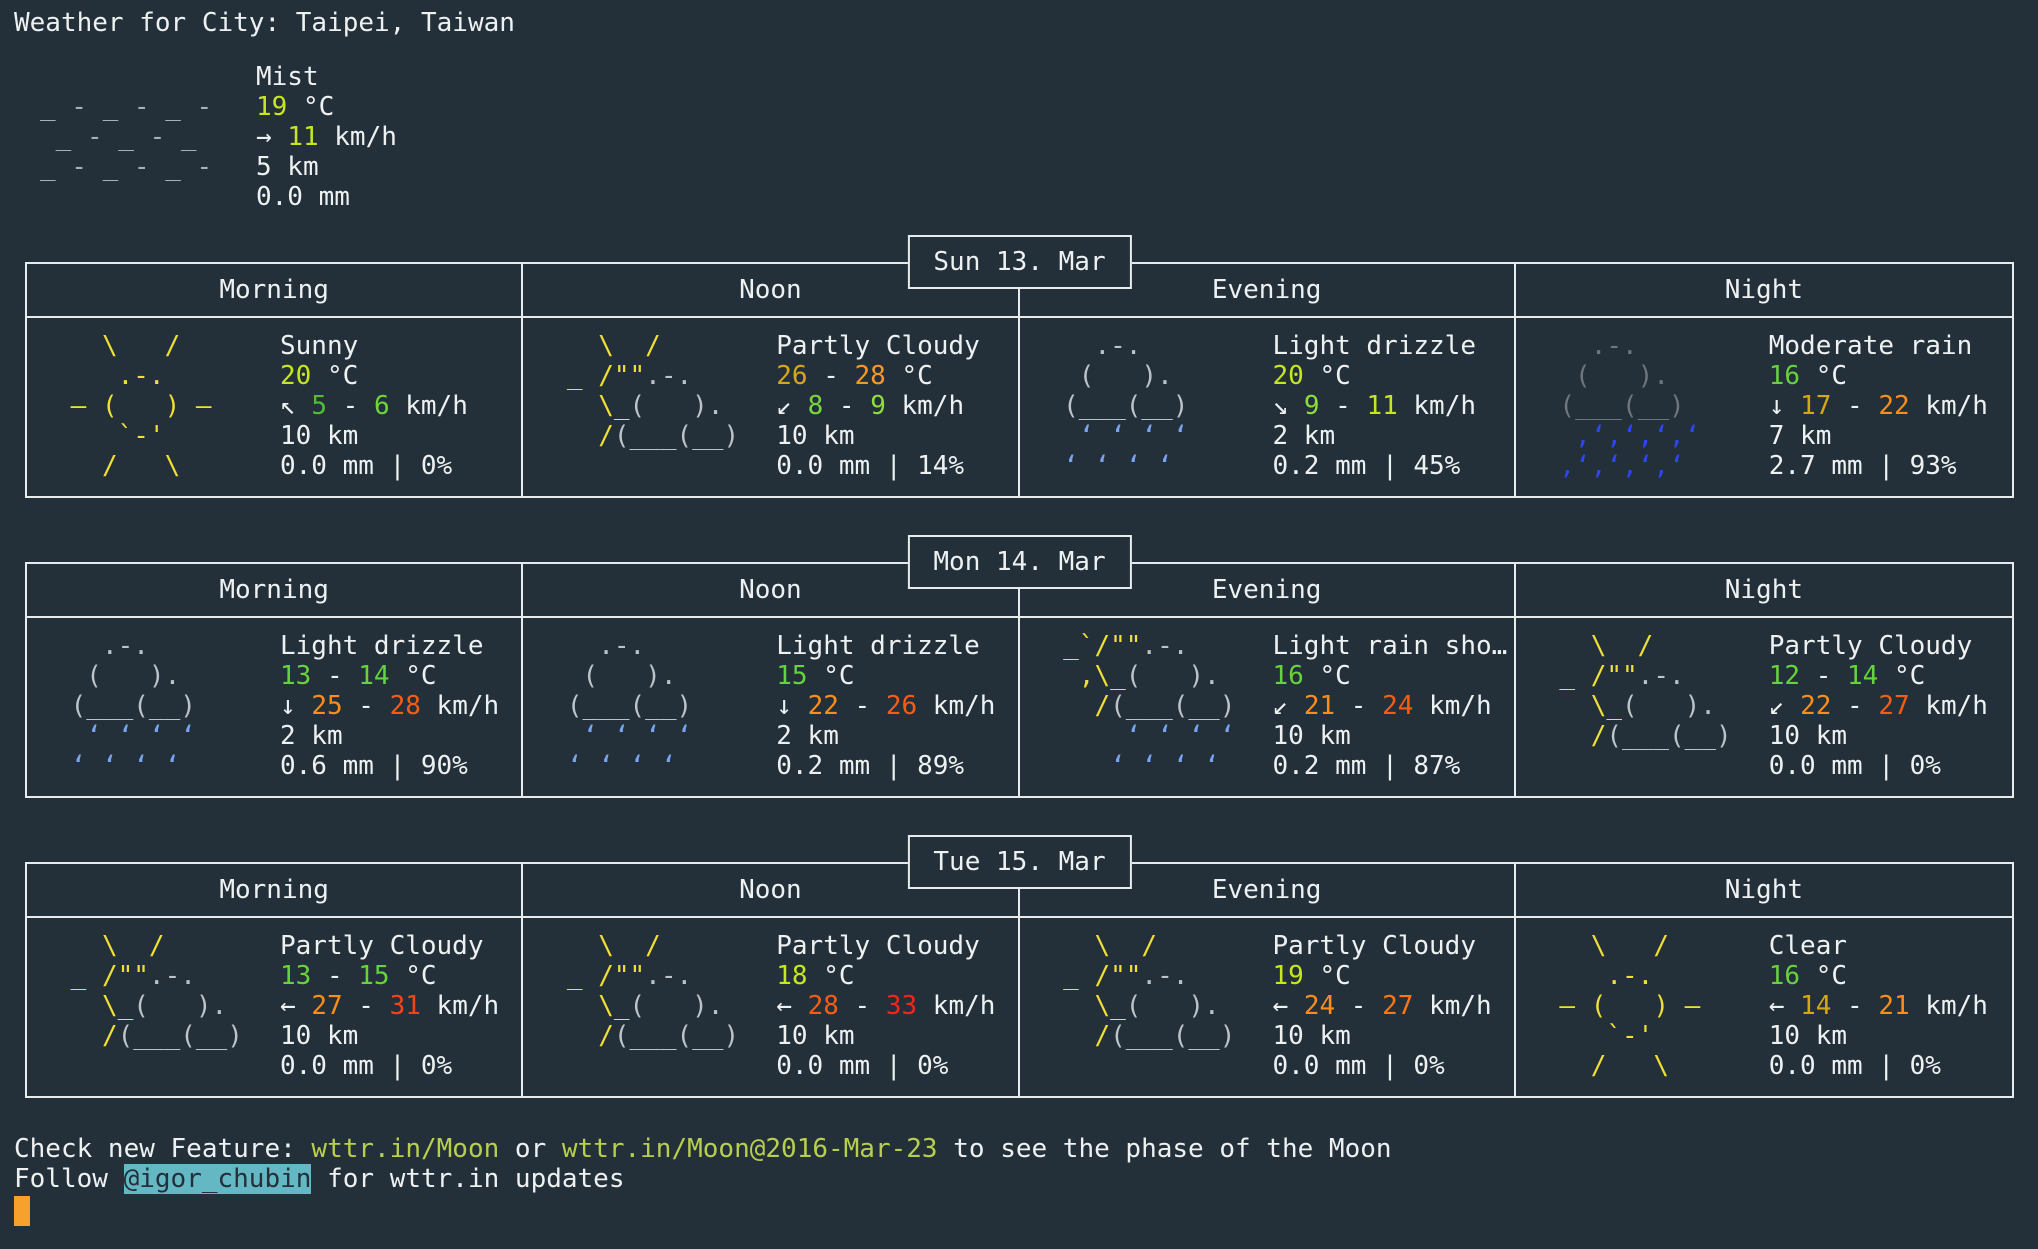  Describe the element at coordinates (326, 137) in the screenshot. I see `current-readout: Mist 19 °C → 11 km/h 5 km 0.0 mm` at that location.